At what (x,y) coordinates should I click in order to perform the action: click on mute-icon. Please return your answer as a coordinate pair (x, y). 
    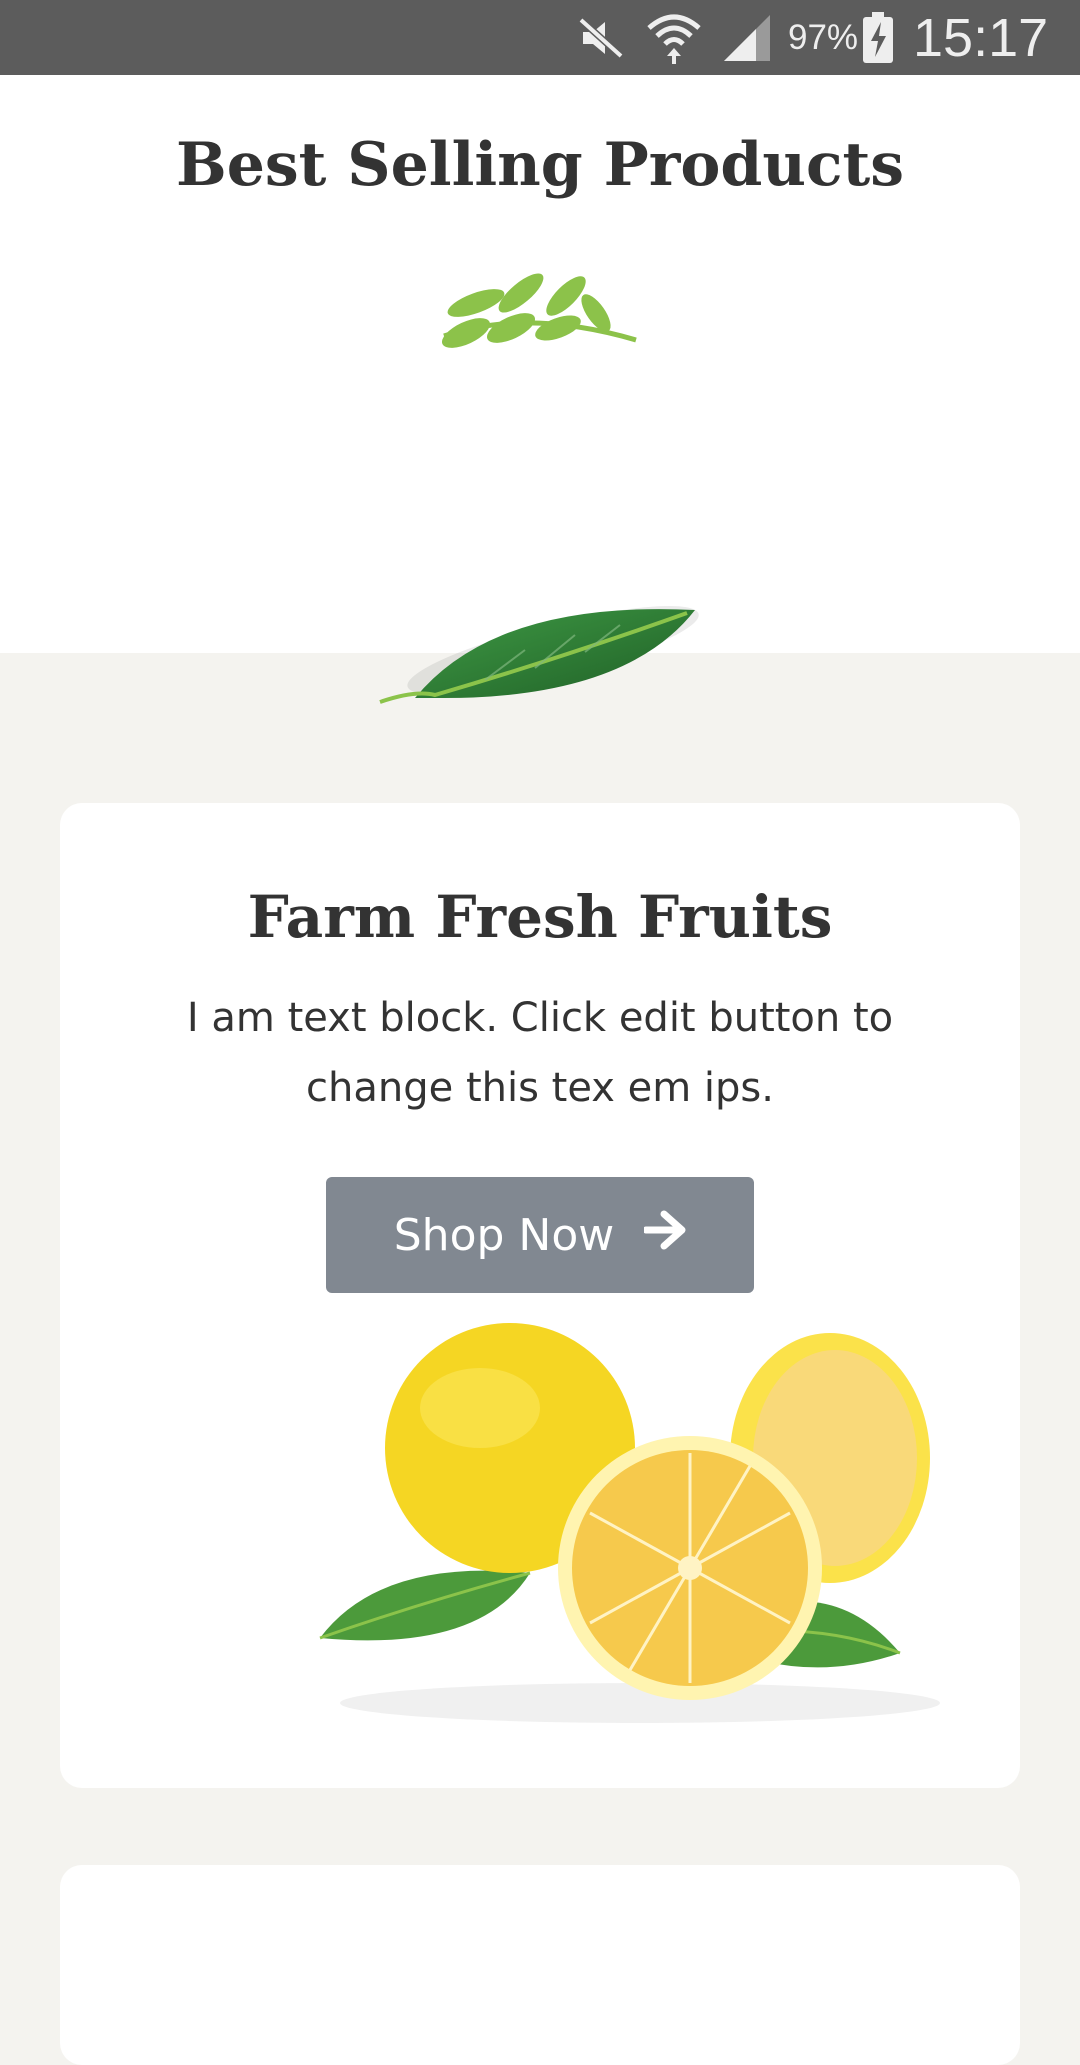
    Looking at the image, I should click on (601, 37).